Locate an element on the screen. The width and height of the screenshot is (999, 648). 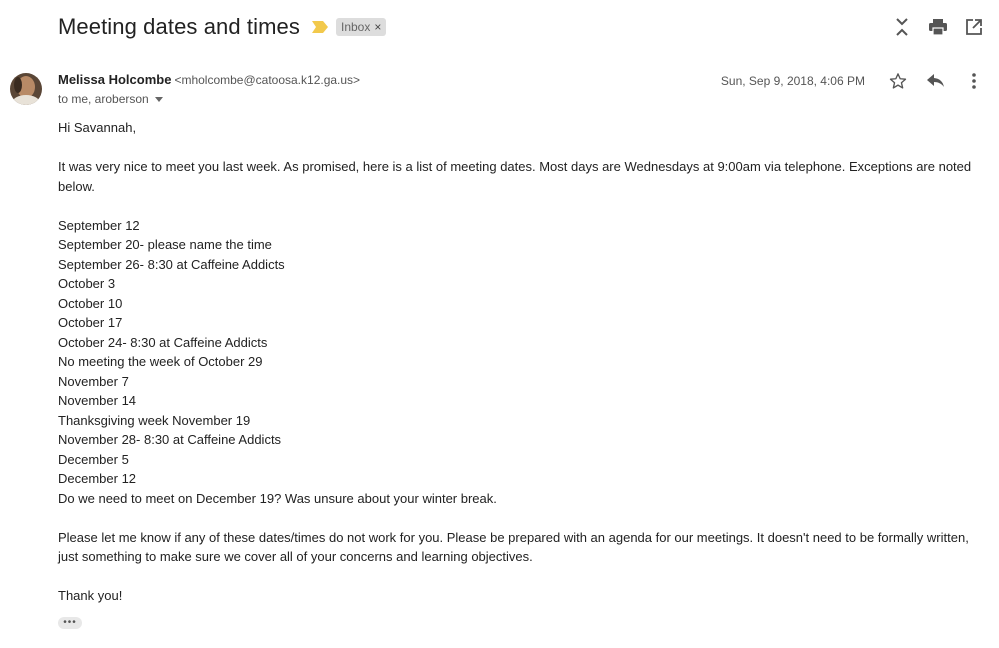
inbox-label: Inbox × is located at coordinates (361, 27).